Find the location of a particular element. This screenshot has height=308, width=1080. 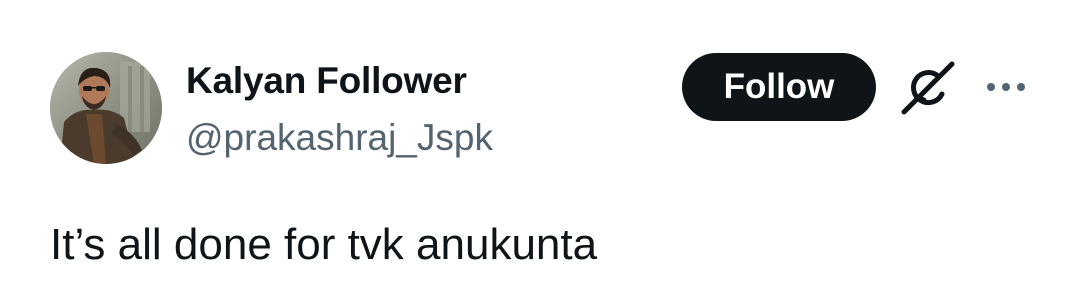

avatar-photo is located at coordinates (106, 108).